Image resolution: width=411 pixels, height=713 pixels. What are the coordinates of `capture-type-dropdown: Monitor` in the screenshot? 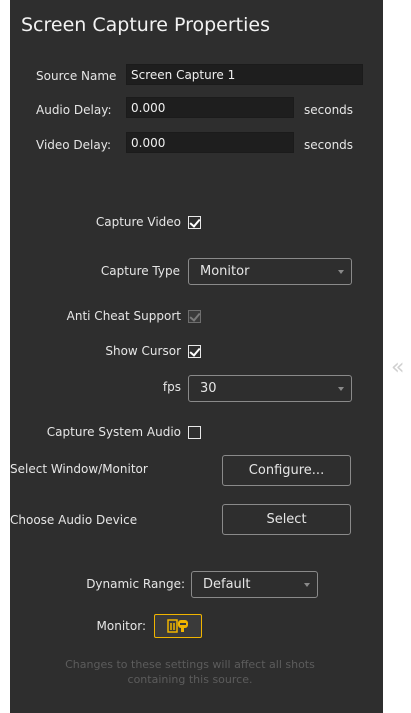 It's located at (270, 271).